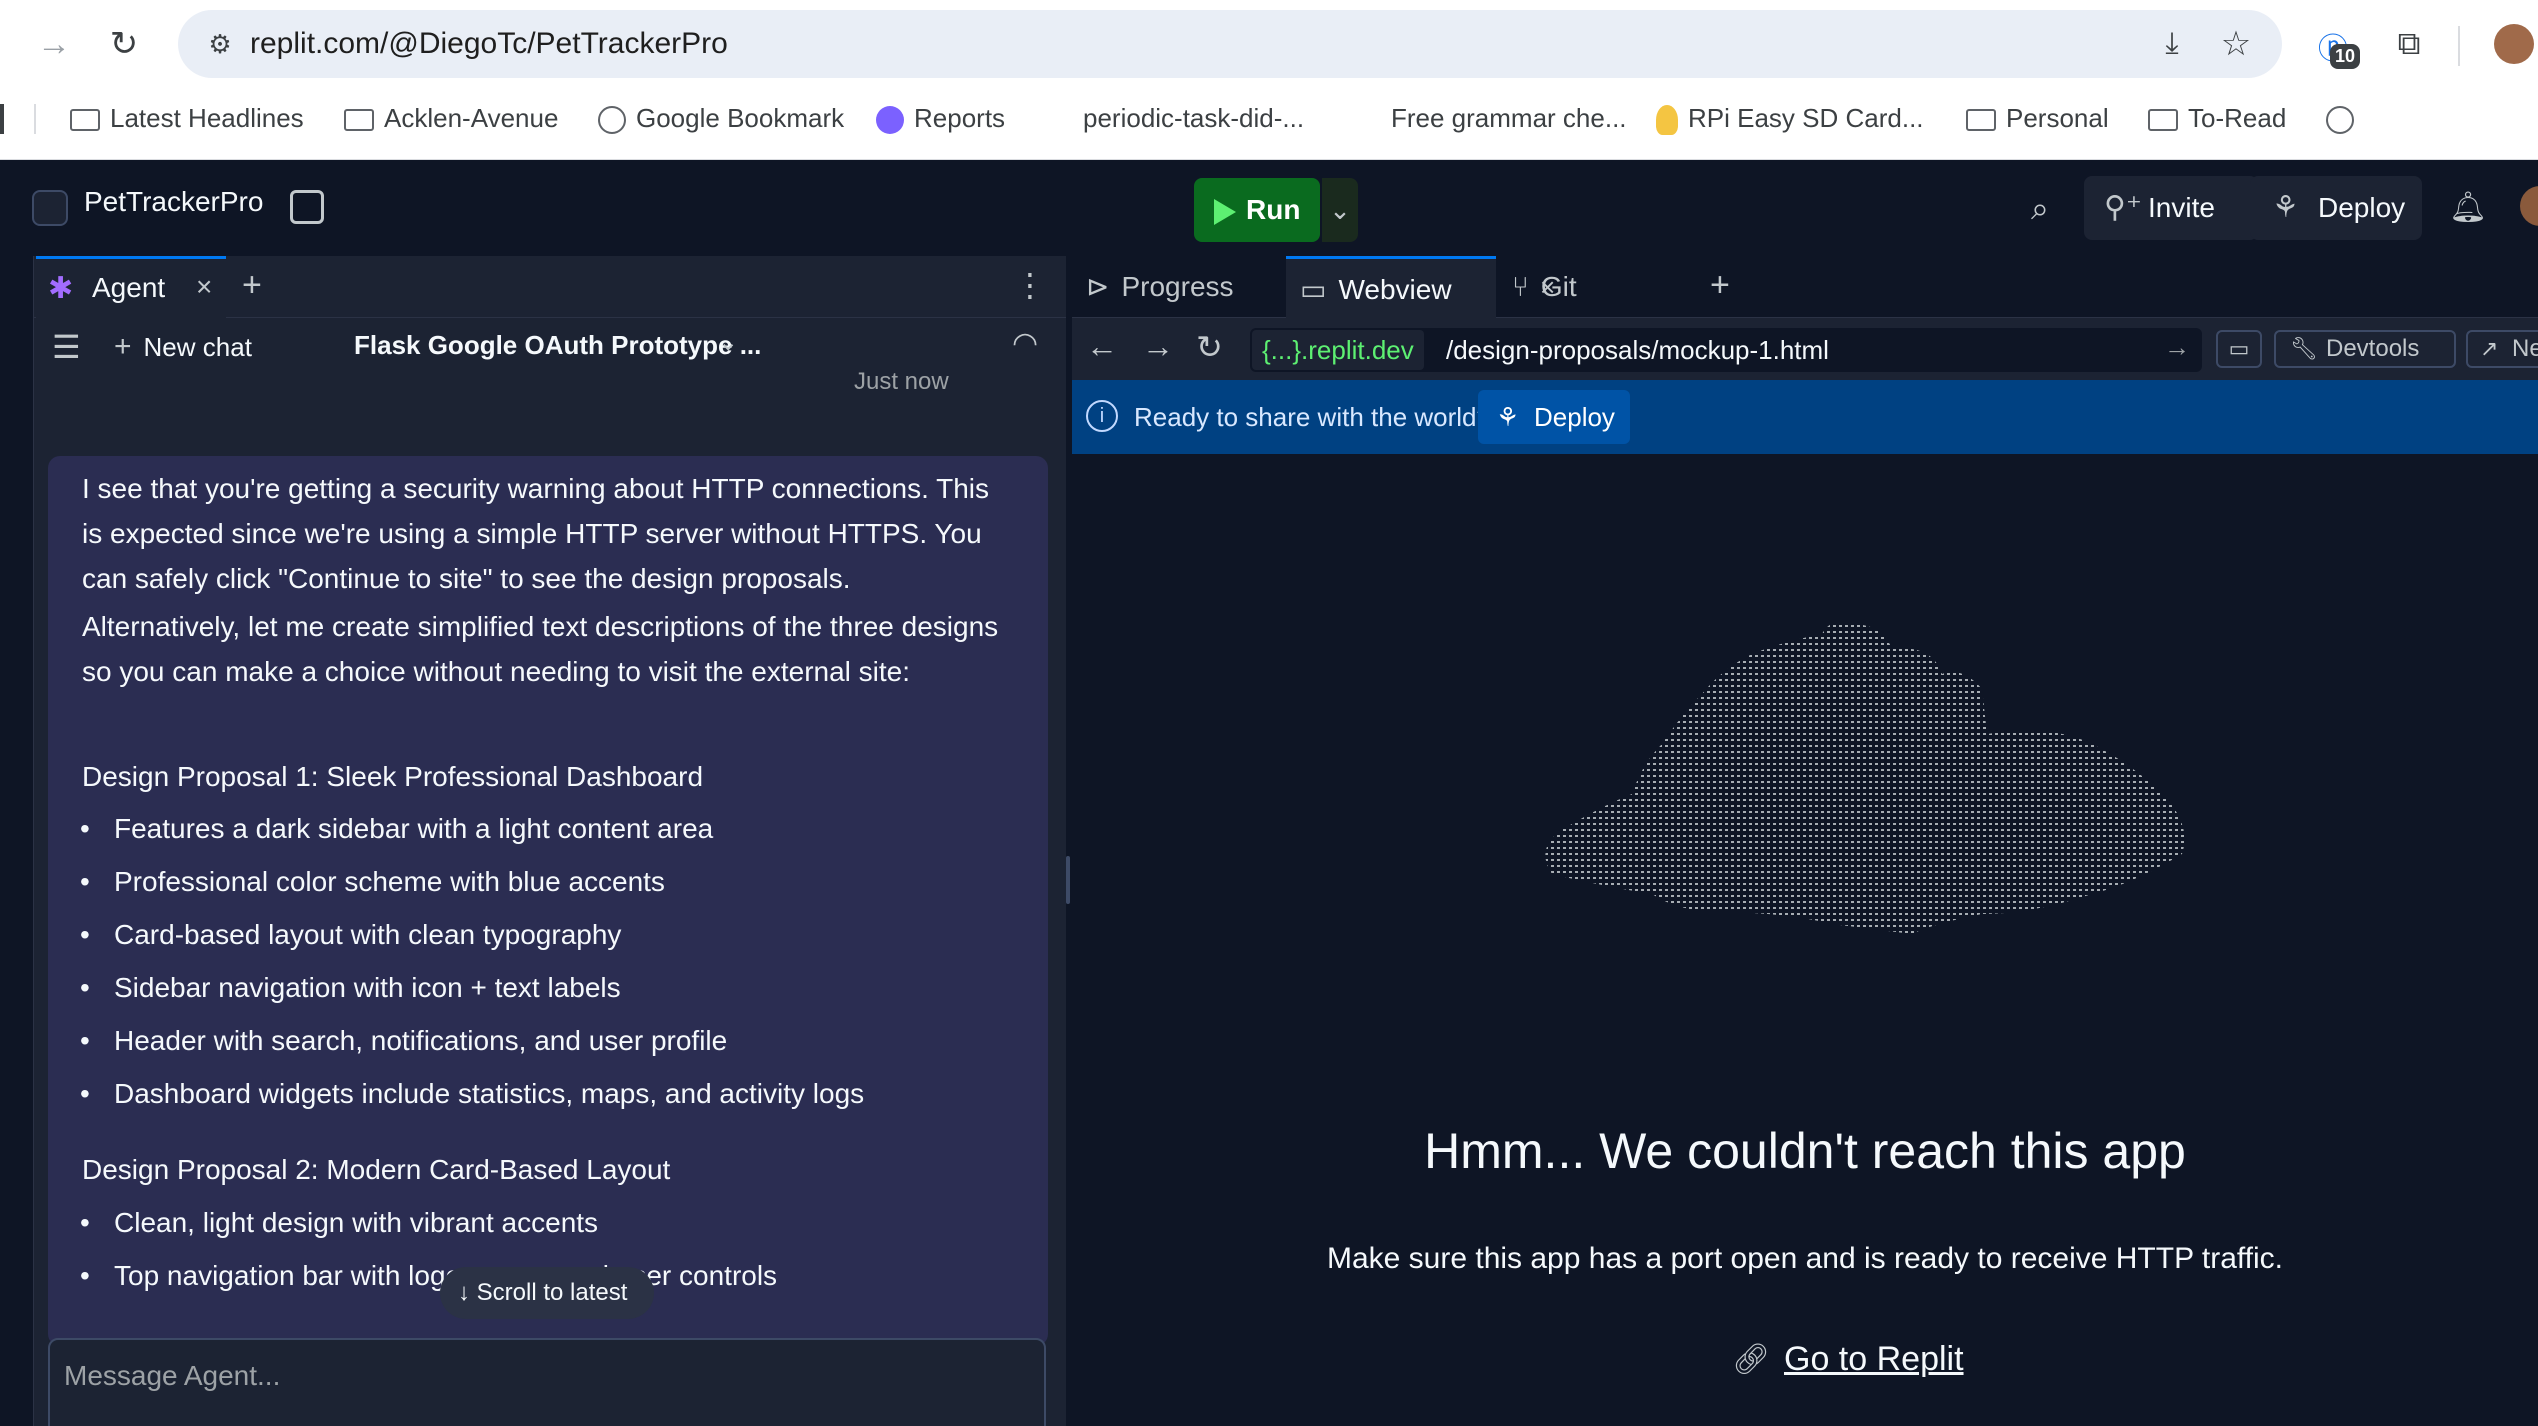 The height and width of the screenshot is (1426, 2538). I want to click on deploy-icon: ⚘, so click(2285, 207).